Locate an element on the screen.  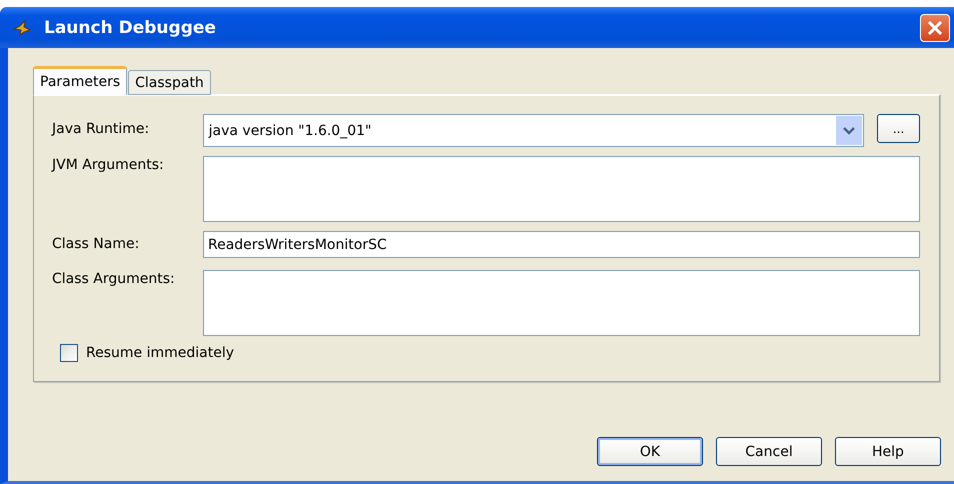
field-label: Java Runtime: is located at coordinates (101, 128).